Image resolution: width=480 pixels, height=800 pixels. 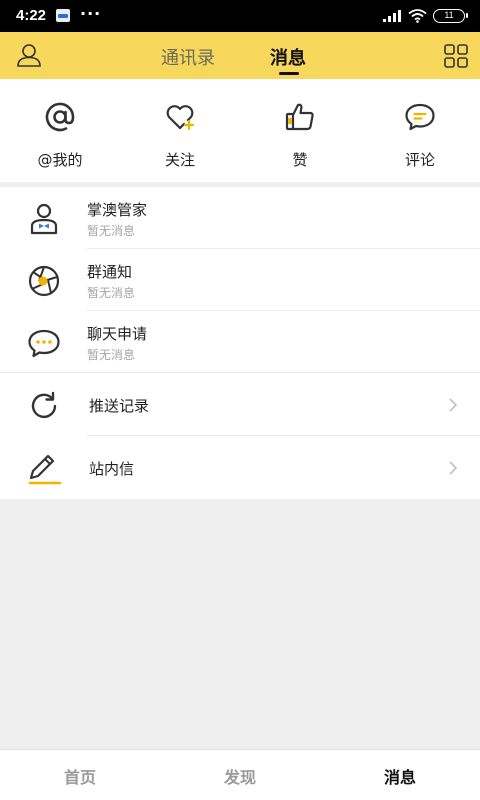 I want to click on quick-action-likes: 赞, so click(x=300, y=130).